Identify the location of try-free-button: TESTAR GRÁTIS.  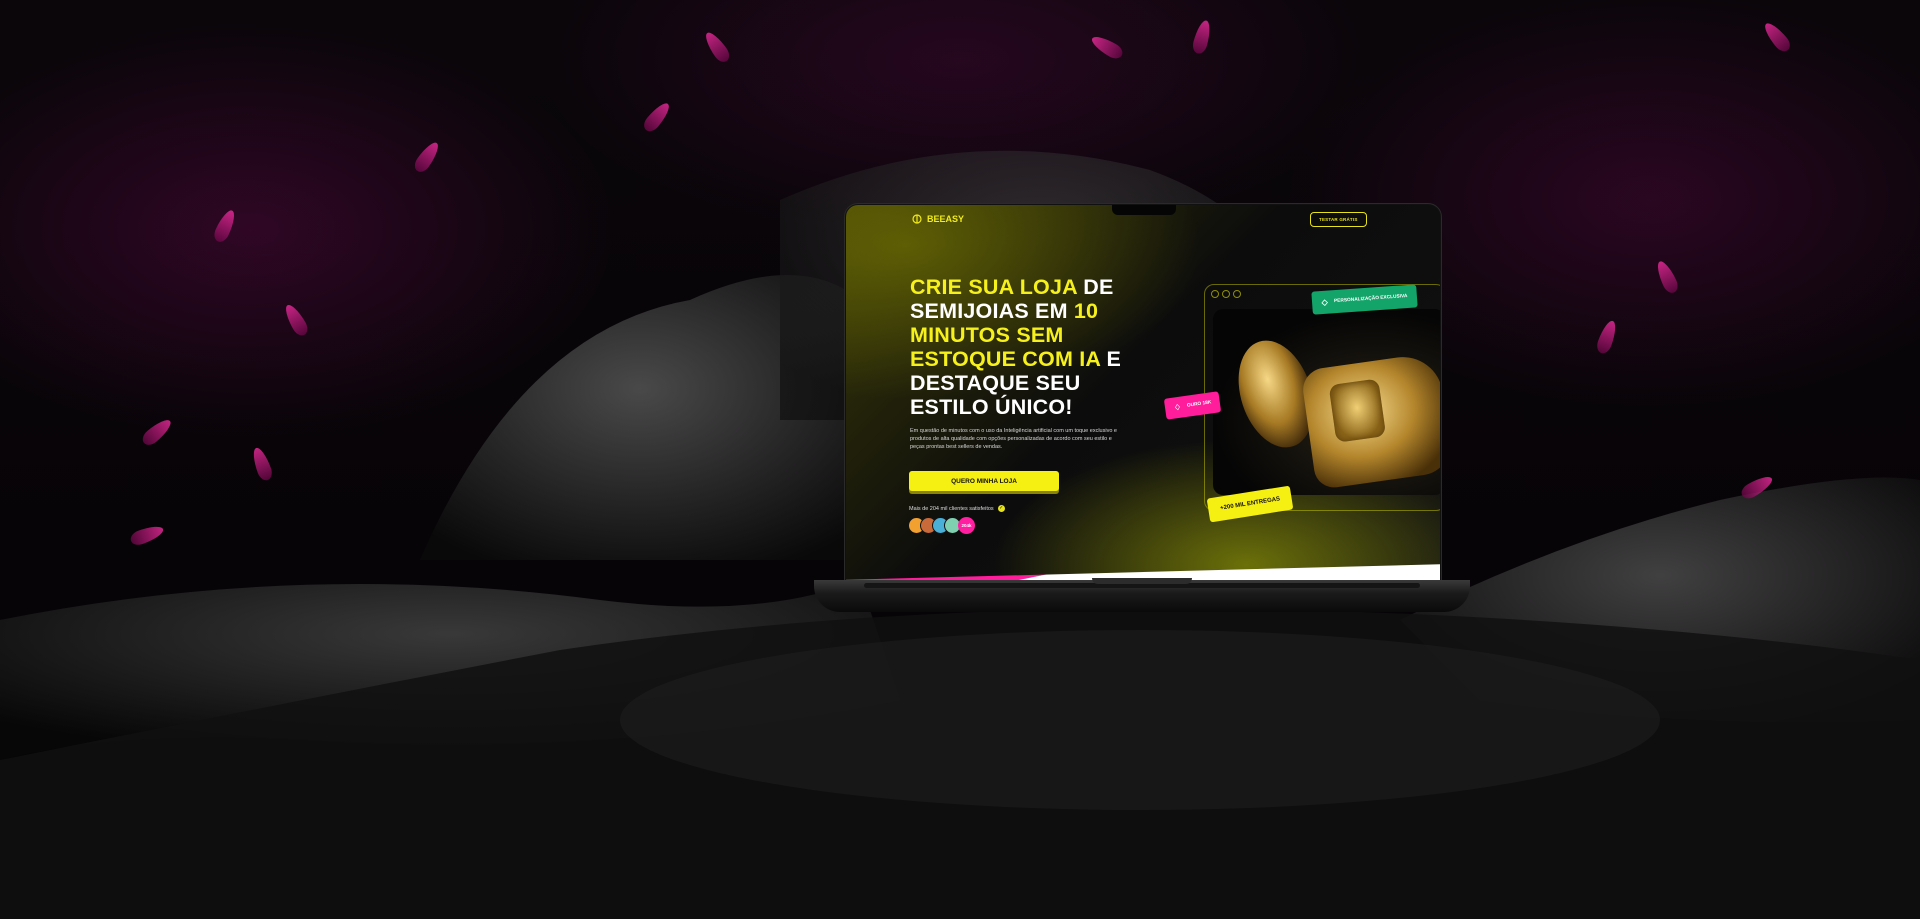
(1338, 219).